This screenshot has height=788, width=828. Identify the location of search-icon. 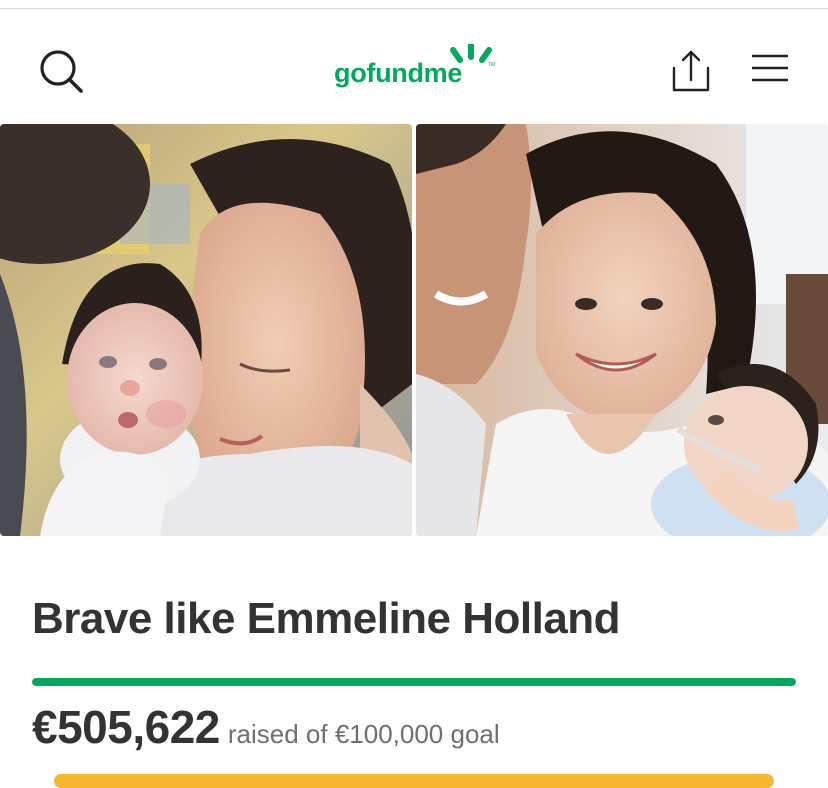
(61, 71).